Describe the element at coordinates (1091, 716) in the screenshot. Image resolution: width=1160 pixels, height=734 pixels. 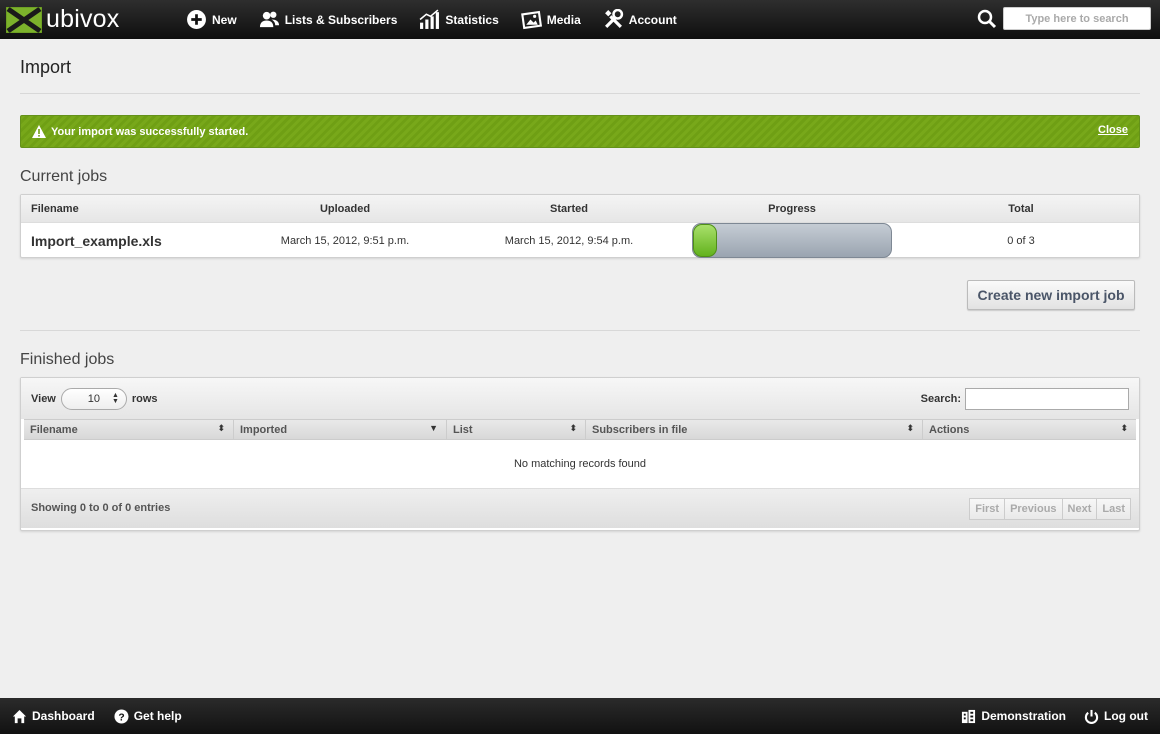
I see `power-icon` at that location.